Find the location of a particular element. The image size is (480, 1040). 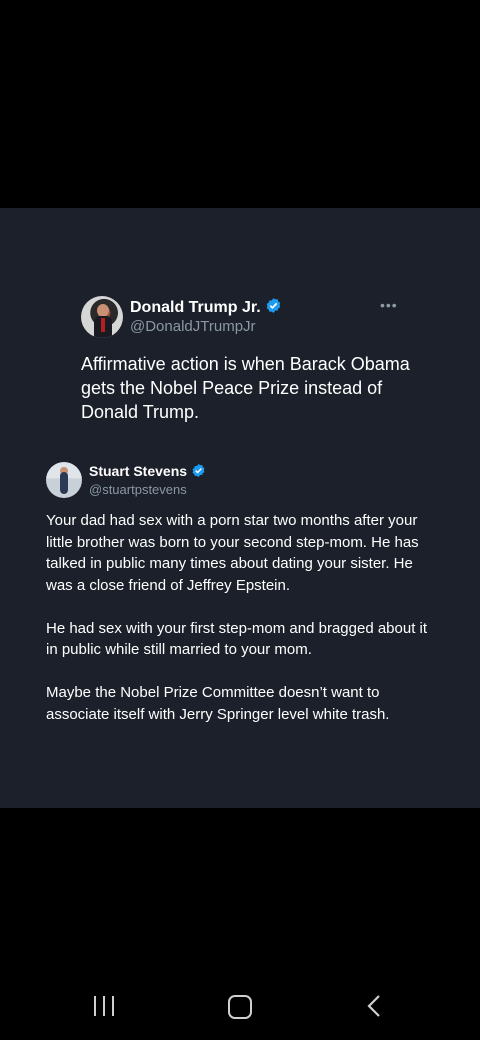

avatar-stuart-stevens is located at coordinates (64, 480).